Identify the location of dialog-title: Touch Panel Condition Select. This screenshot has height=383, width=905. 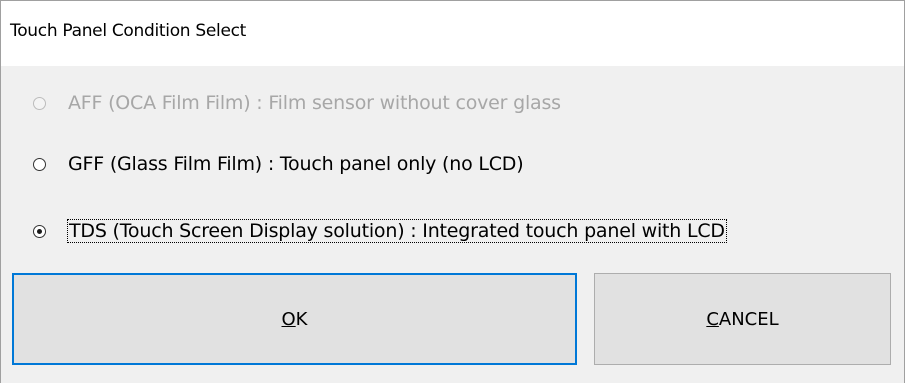
(128, 31).